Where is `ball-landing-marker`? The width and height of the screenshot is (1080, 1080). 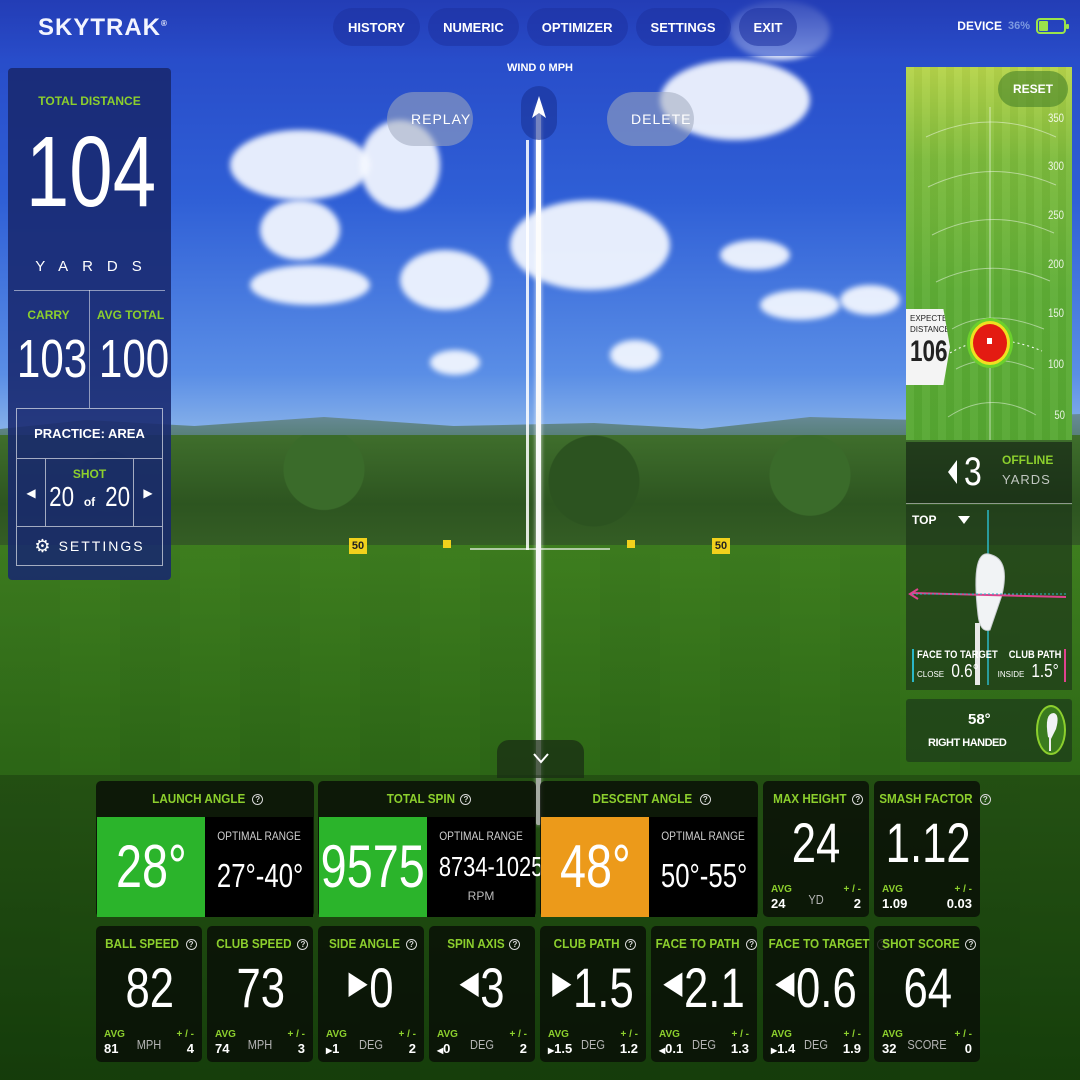 ball-landing-marker is located at coordinates (990, 343).